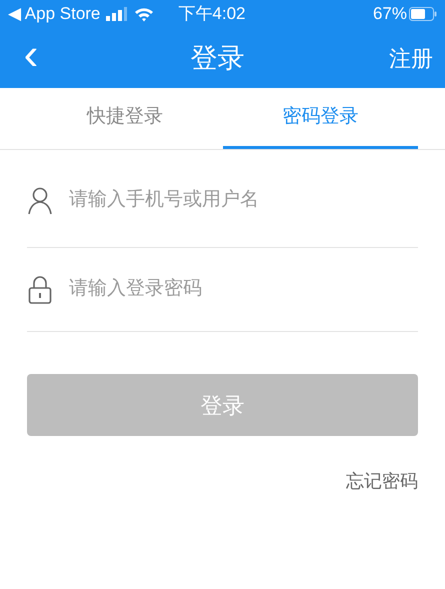 The image size is (445, 589). Describe the element at coordinates (320, 118) in the screenshot. I see `login-tab: 密码登录` at that location.